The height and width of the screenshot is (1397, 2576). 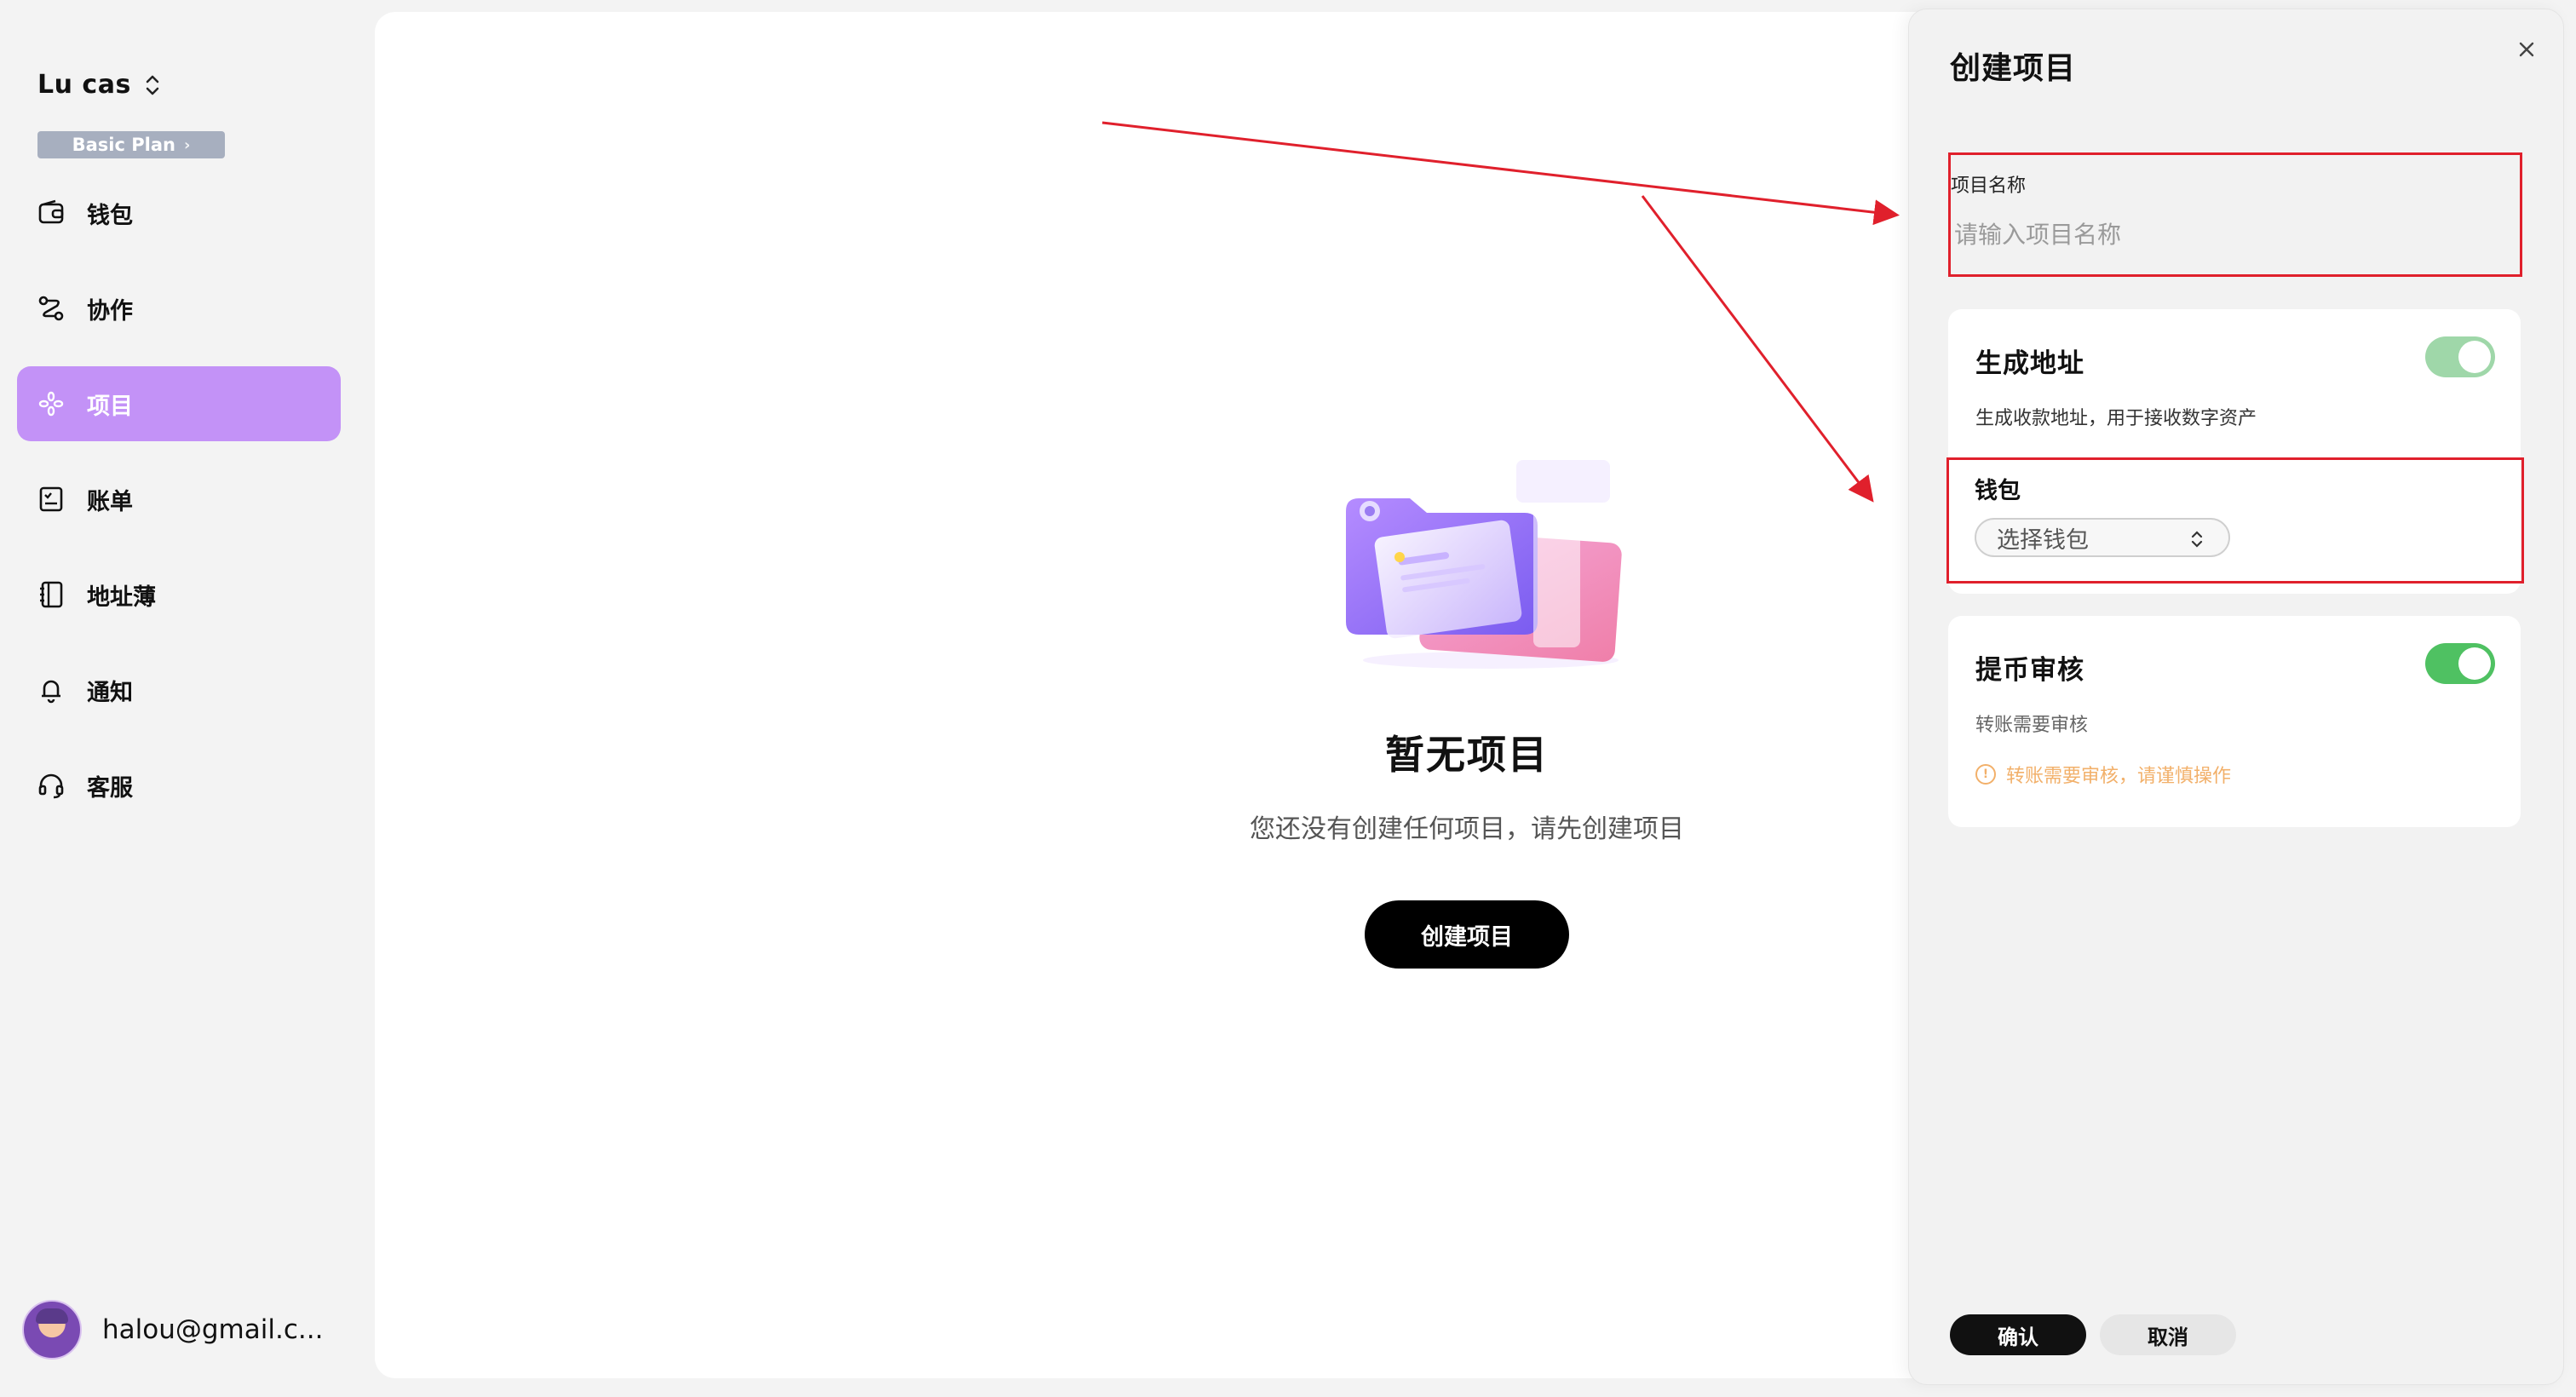 What do you see at coordinates (51, 499) in the screenshot?
I see `bill-icon` at bounding box center [51, 499].